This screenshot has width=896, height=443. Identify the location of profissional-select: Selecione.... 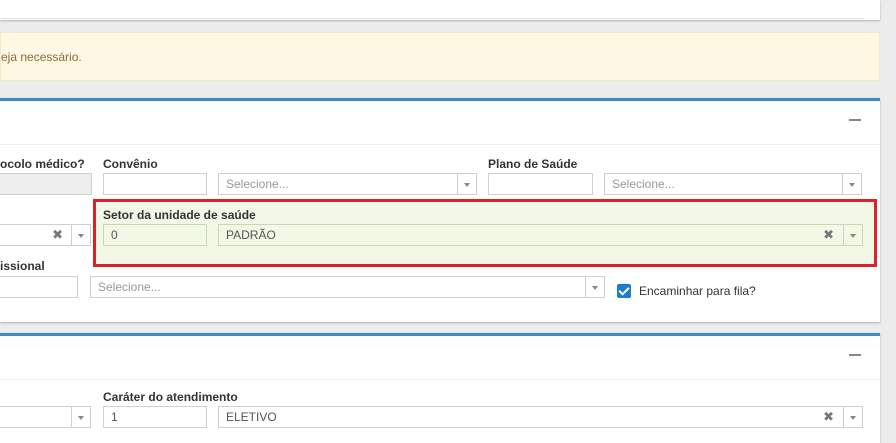
(347, 287).